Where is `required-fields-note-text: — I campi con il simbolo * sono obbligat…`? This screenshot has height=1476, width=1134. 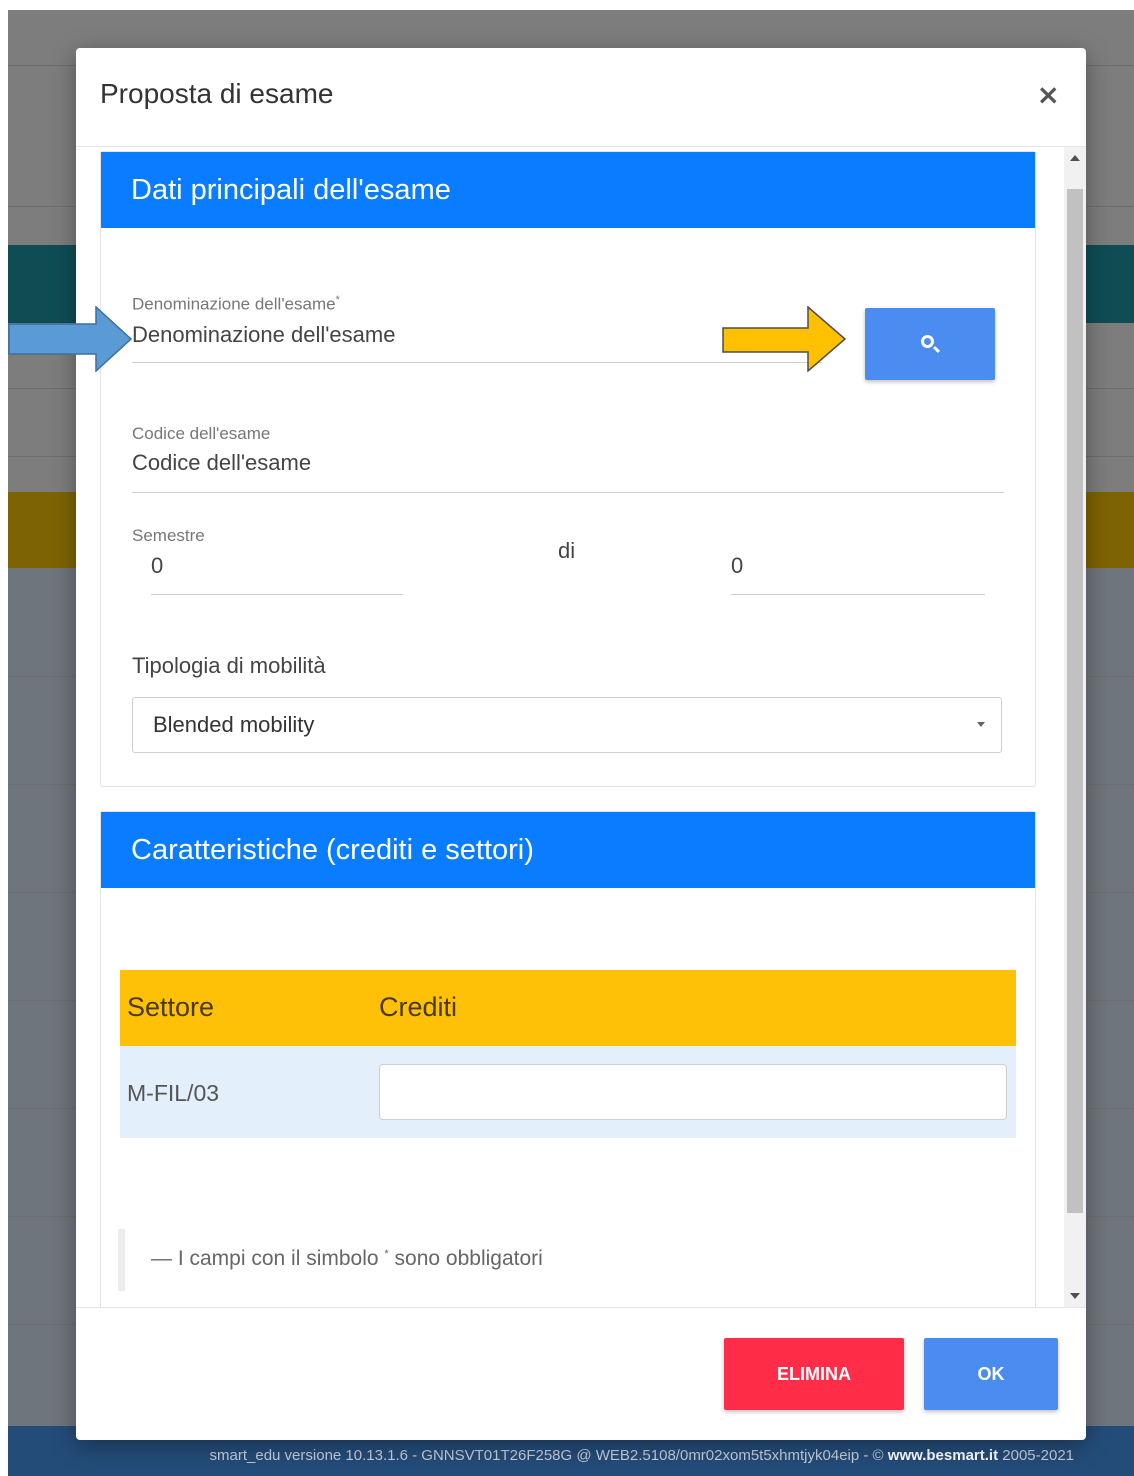
required-fields-note-text: — I campi con il simbolo * sono obbligat… is located at coordinates (347, 1259).